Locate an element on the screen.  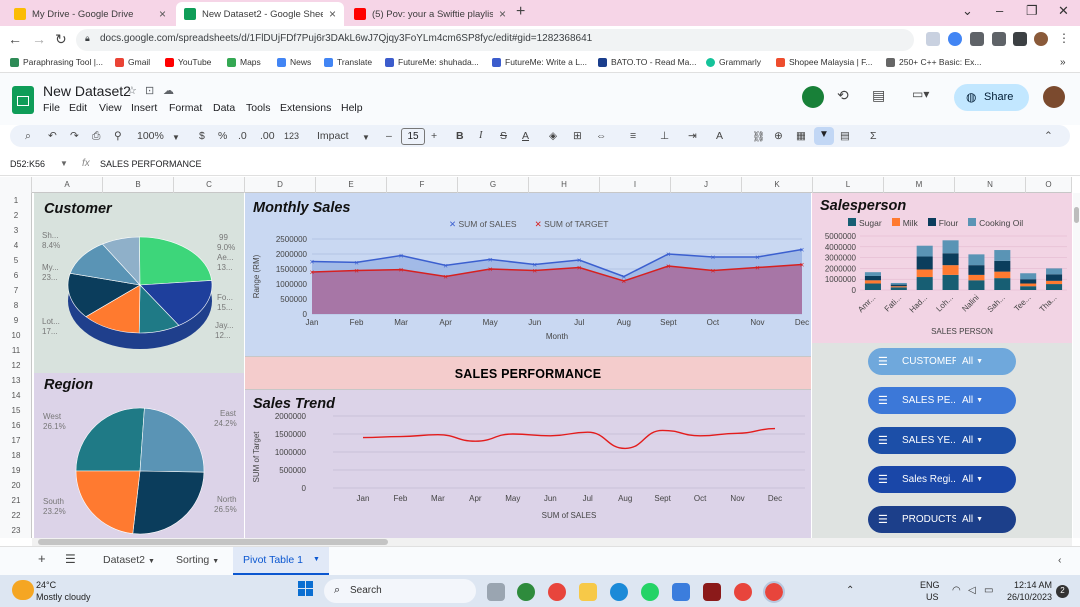
pie-slice is located at coordinates (176, 261).